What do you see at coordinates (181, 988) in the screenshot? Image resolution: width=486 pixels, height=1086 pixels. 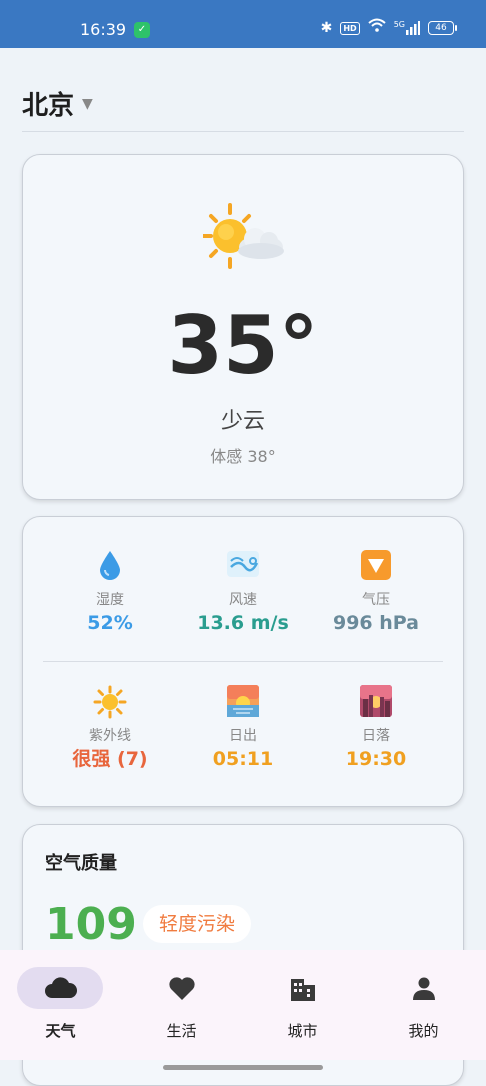 I see `heart-icon` at bounding box center [181, 988].